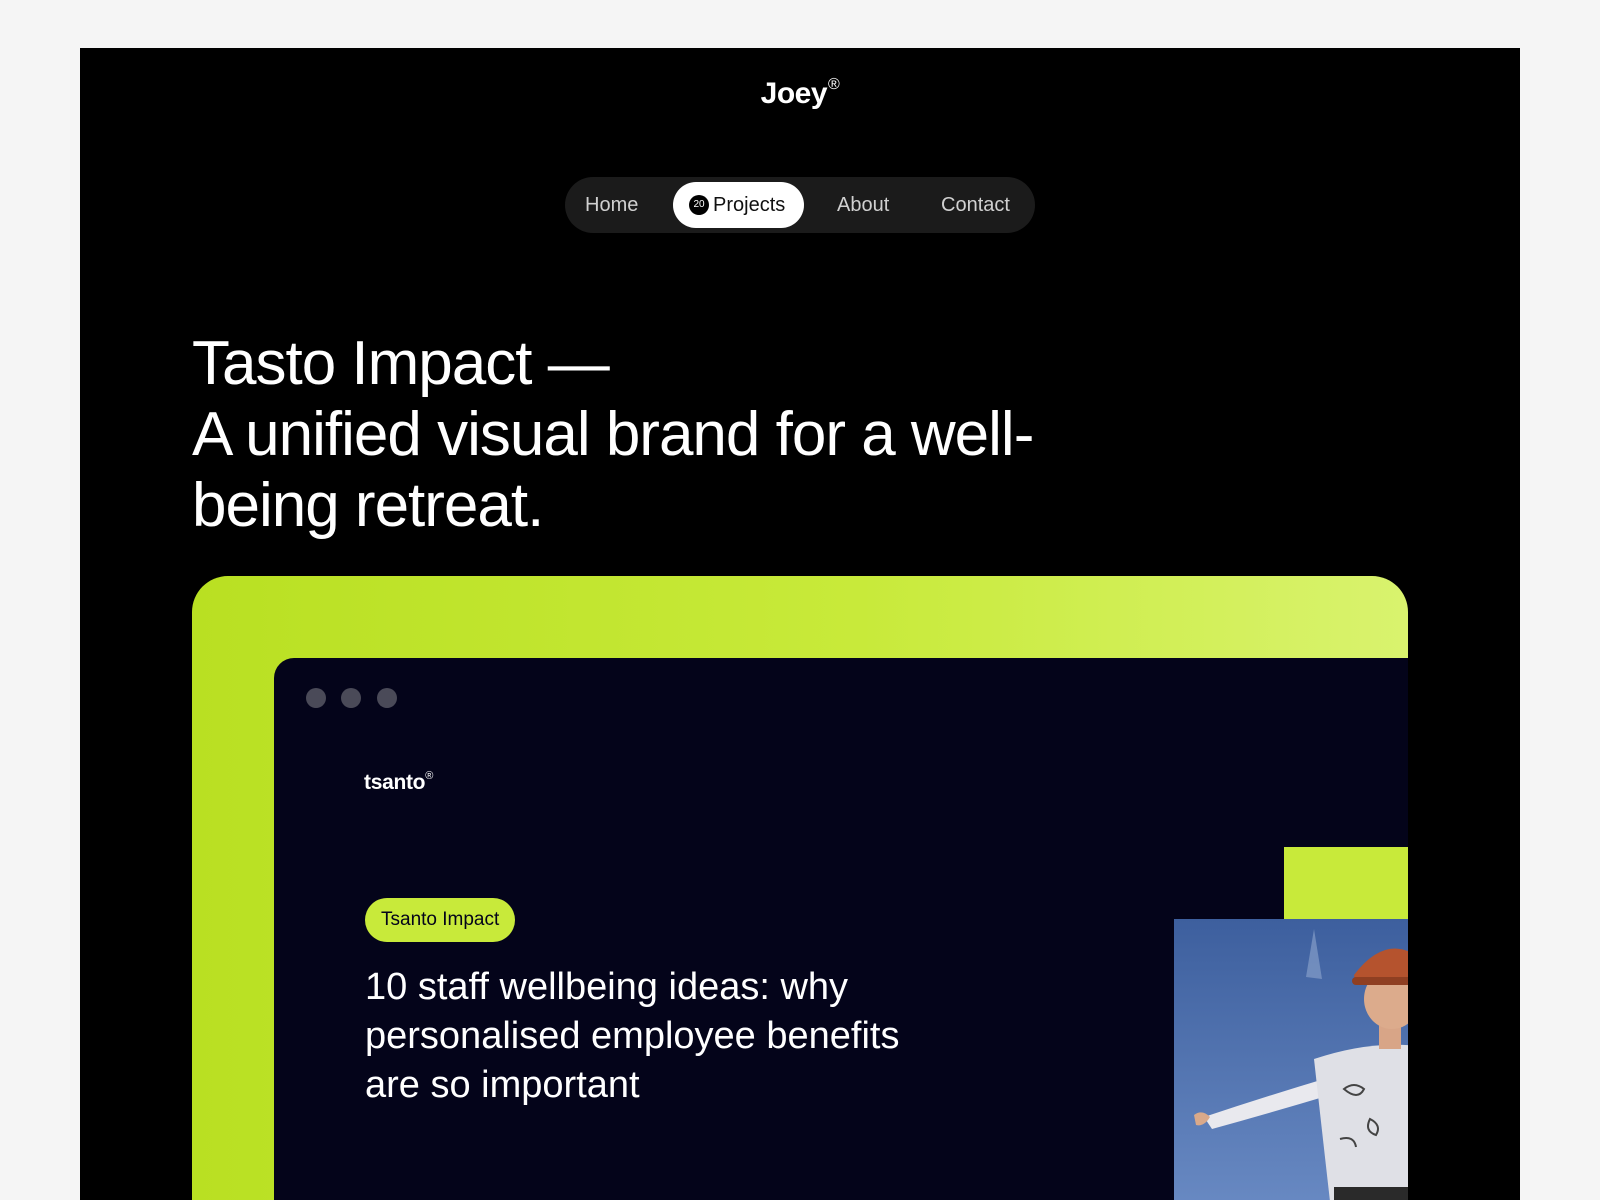 Image resolution: width=1600 pixels, height=1200 pixels. I want to click on registered-mark: ®, so click(834, 84).